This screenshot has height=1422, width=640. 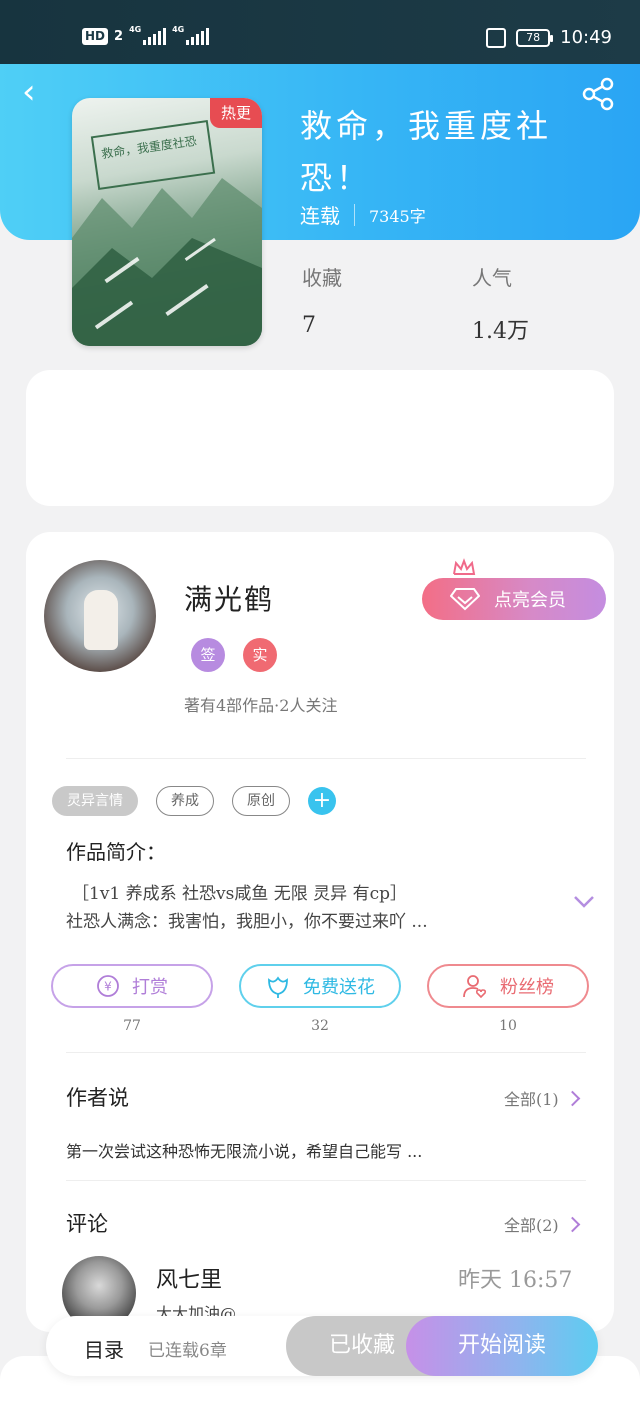 I want to click on hd-number: 2, so click(x=119, y=36).